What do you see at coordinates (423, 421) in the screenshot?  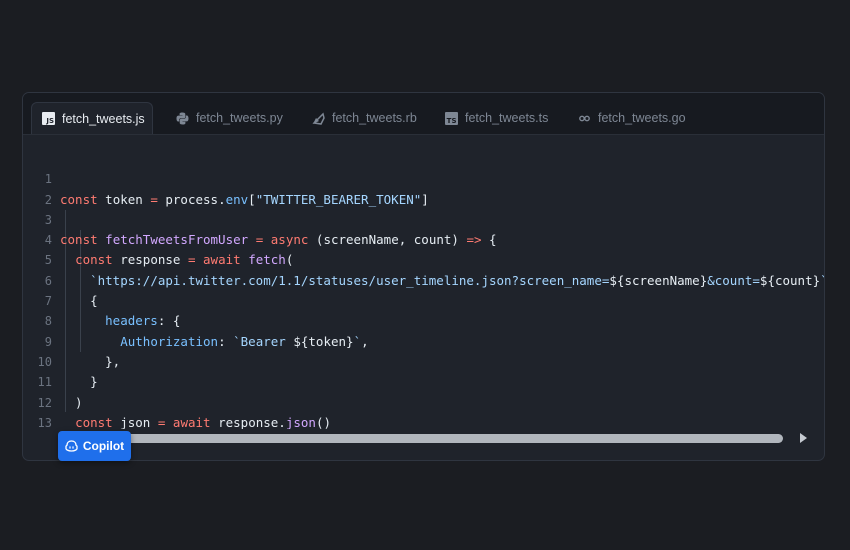 I see `code-line: 14 }` at bounding box center [423, 421].